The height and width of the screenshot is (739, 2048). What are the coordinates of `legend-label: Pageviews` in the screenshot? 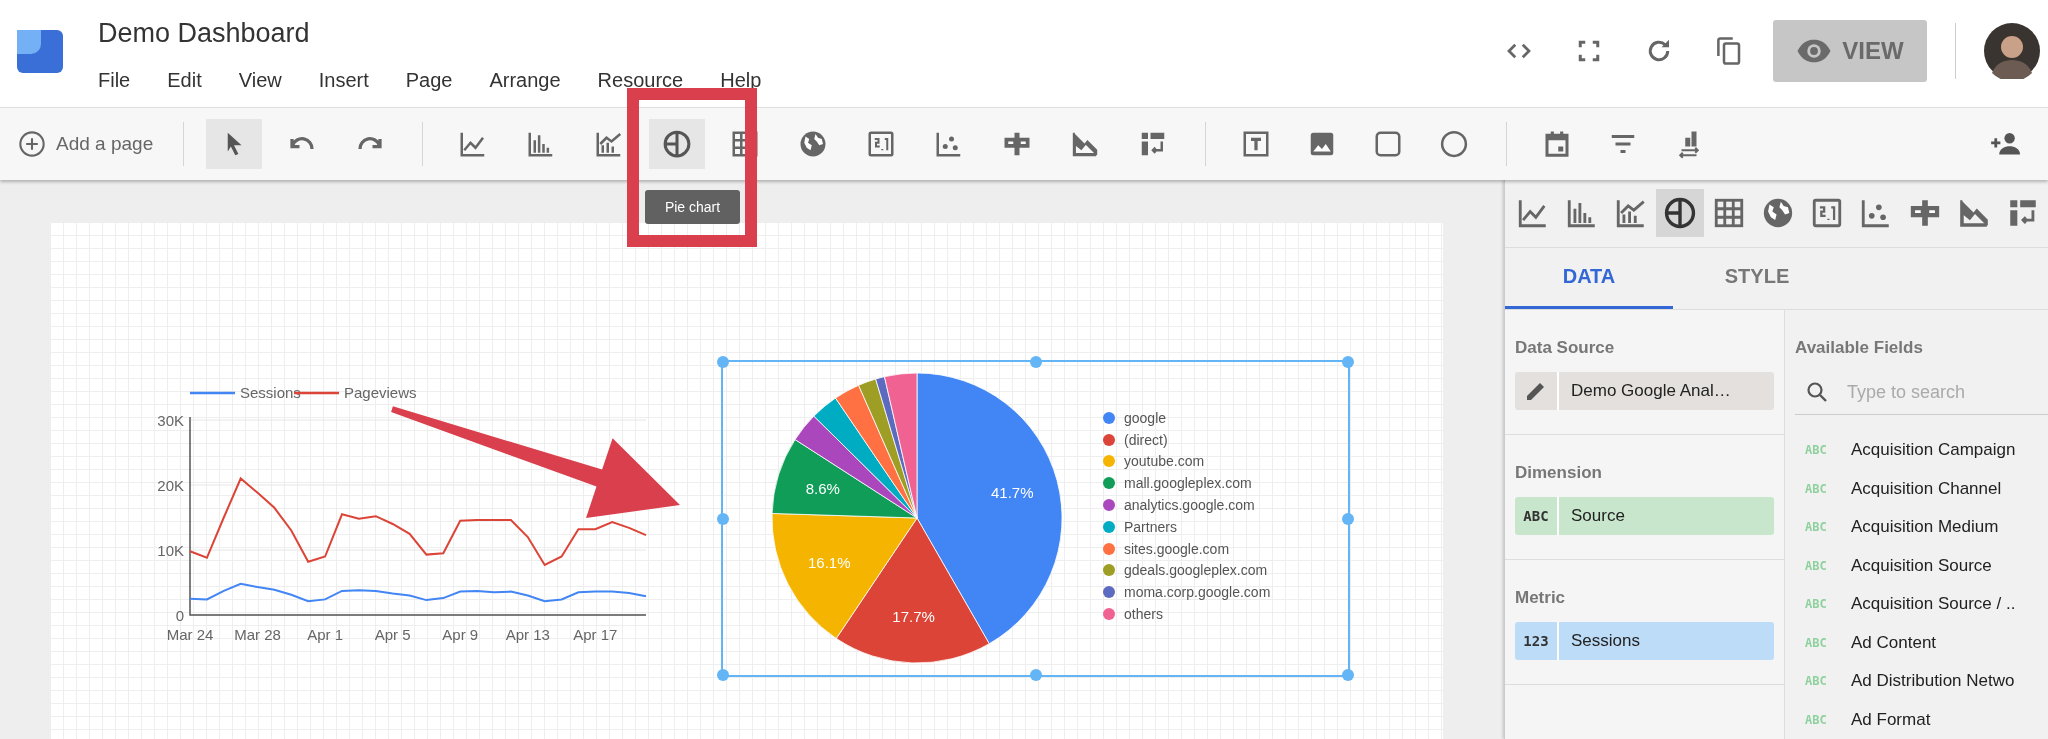 It's located at (380, 392).